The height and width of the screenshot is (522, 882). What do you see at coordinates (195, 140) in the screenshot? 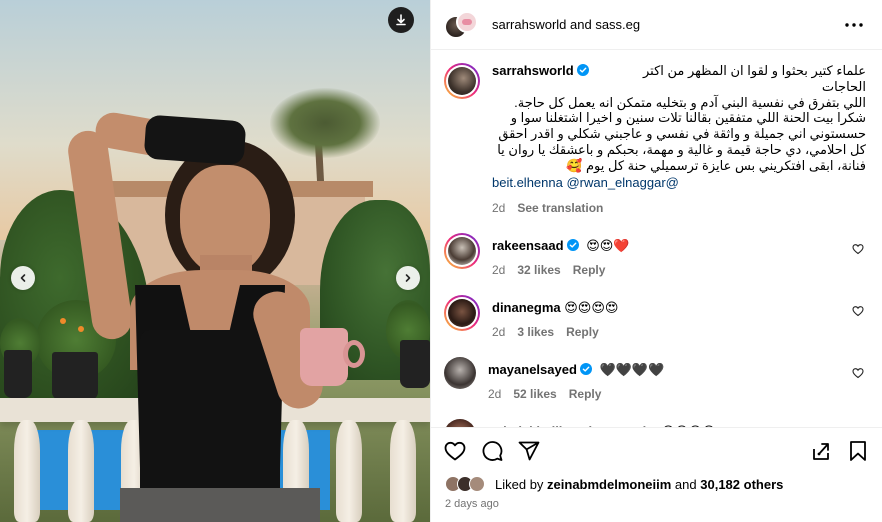
I see `photo-person-glove` at bounding box center [195, 140].